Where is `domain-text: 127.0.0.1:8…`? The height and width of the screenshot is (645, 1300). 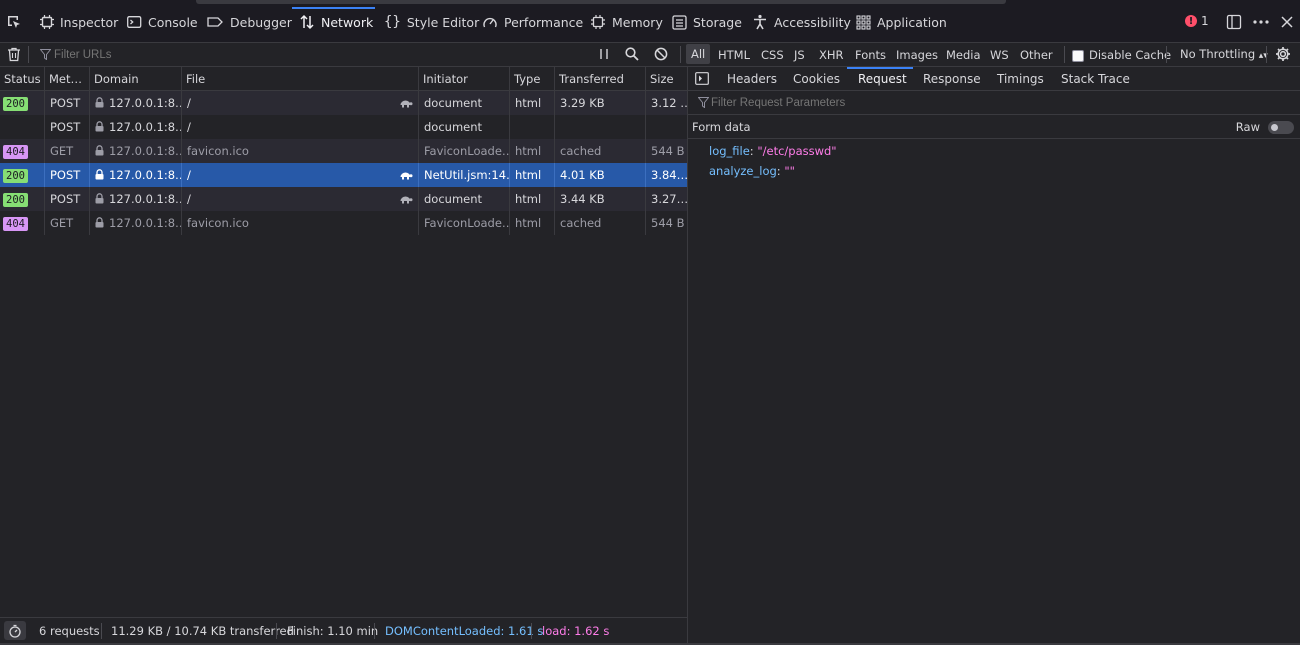 domain-text: 127.0.0.1:8… is located at coordinates (145, 175).